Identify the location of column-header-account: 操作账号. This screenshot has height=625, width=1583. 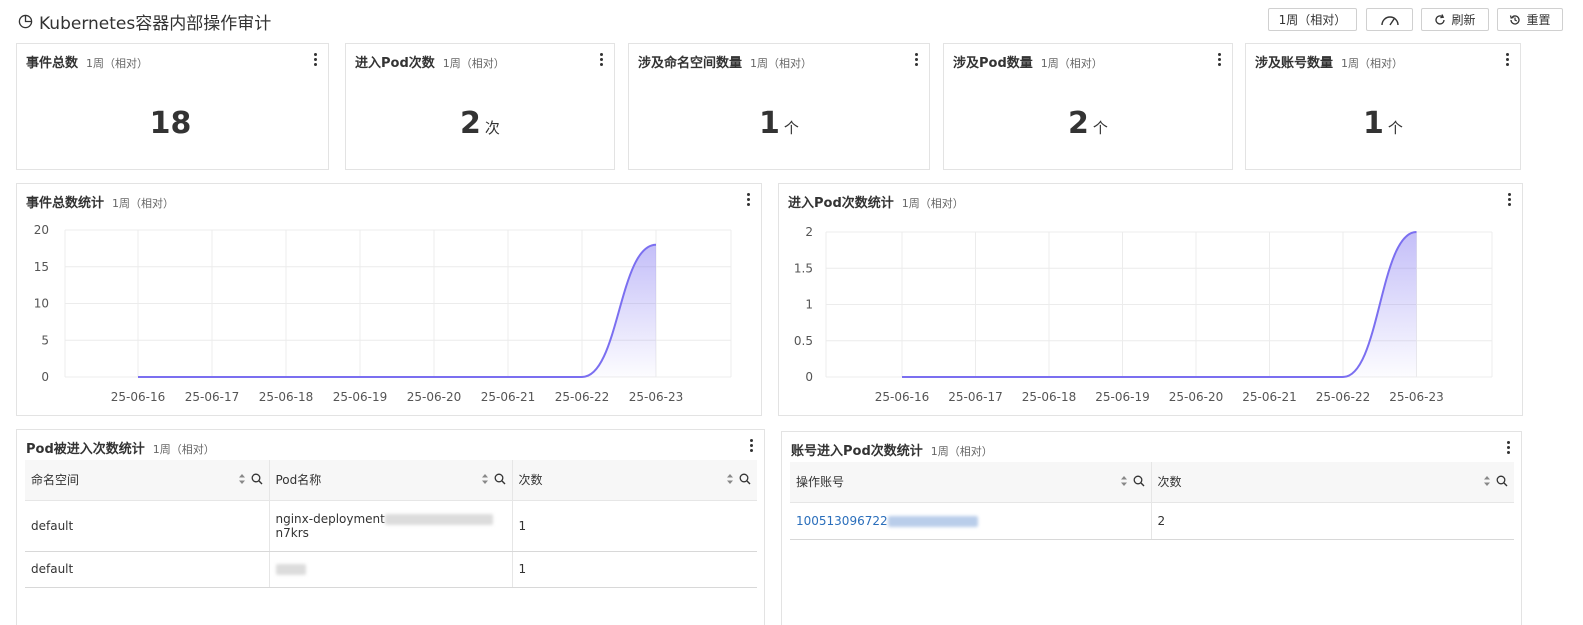
(971, 482).